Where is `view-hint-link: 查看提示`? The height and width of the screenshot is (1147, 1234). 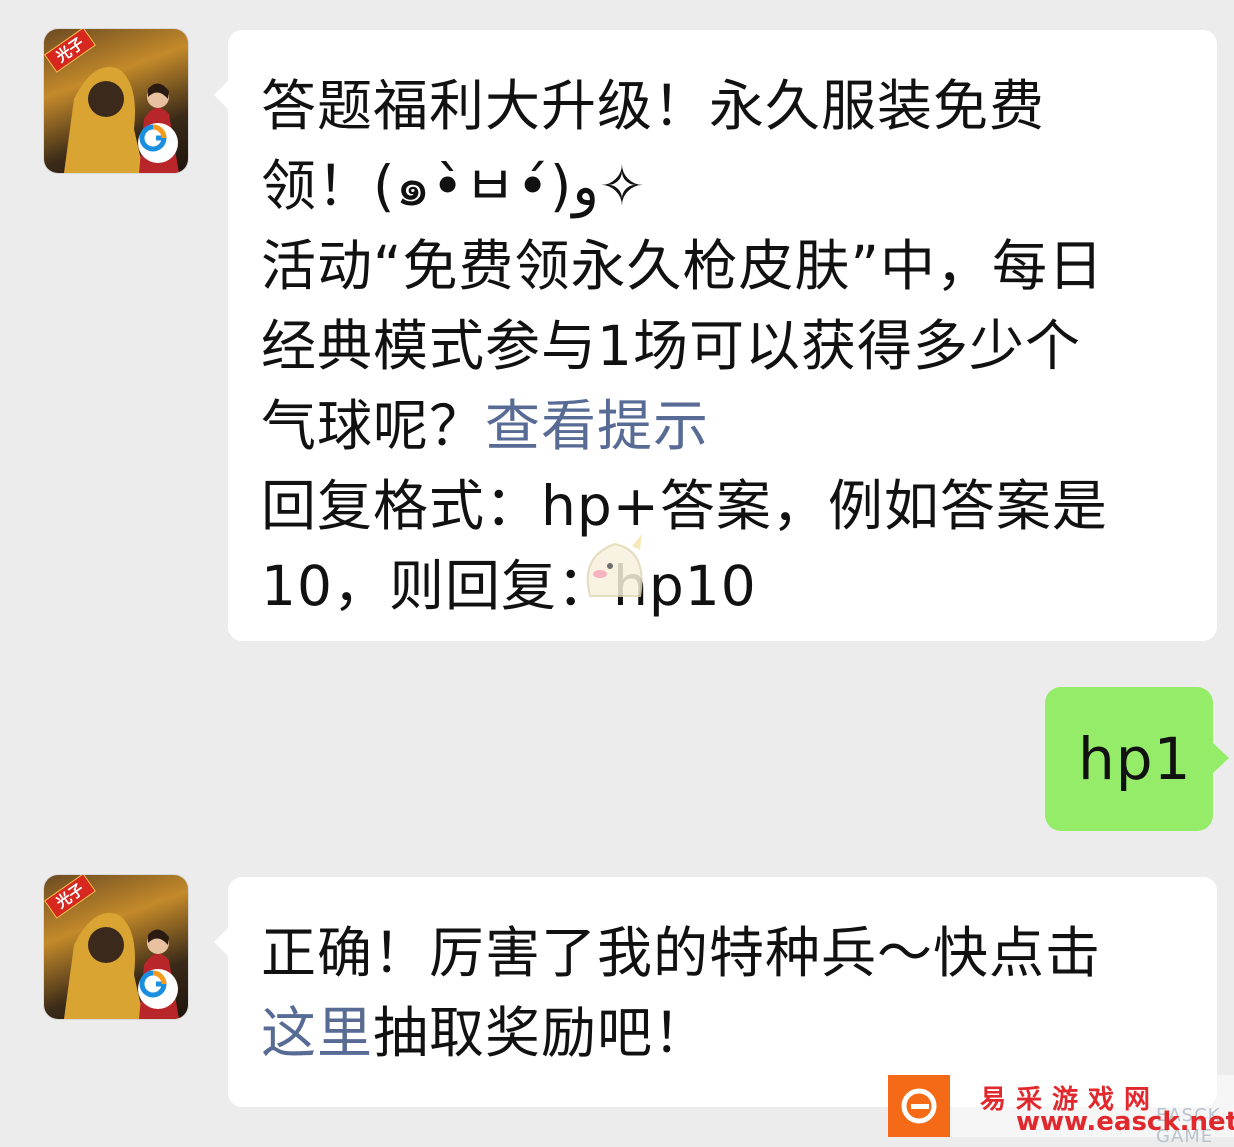
view-hint-link: 查看提示 is located at coordinates (597, 426).